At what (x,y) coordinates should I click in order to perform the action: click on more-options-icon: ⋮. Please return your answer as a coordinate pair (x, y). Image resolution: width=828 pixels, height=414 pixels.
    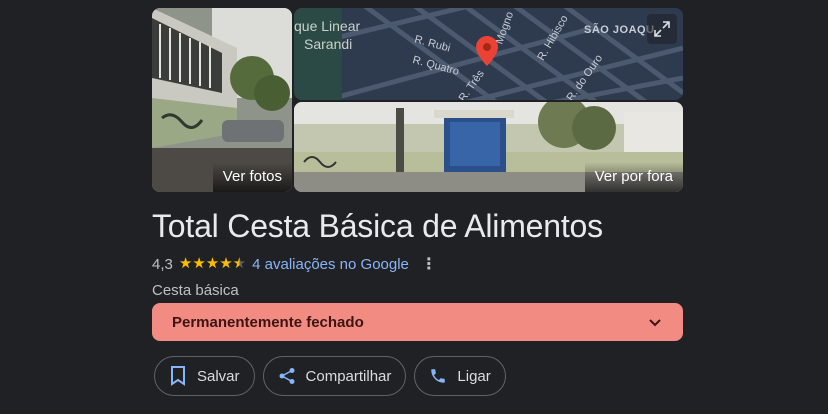
    Looking at the image, I should click on (429, 264).